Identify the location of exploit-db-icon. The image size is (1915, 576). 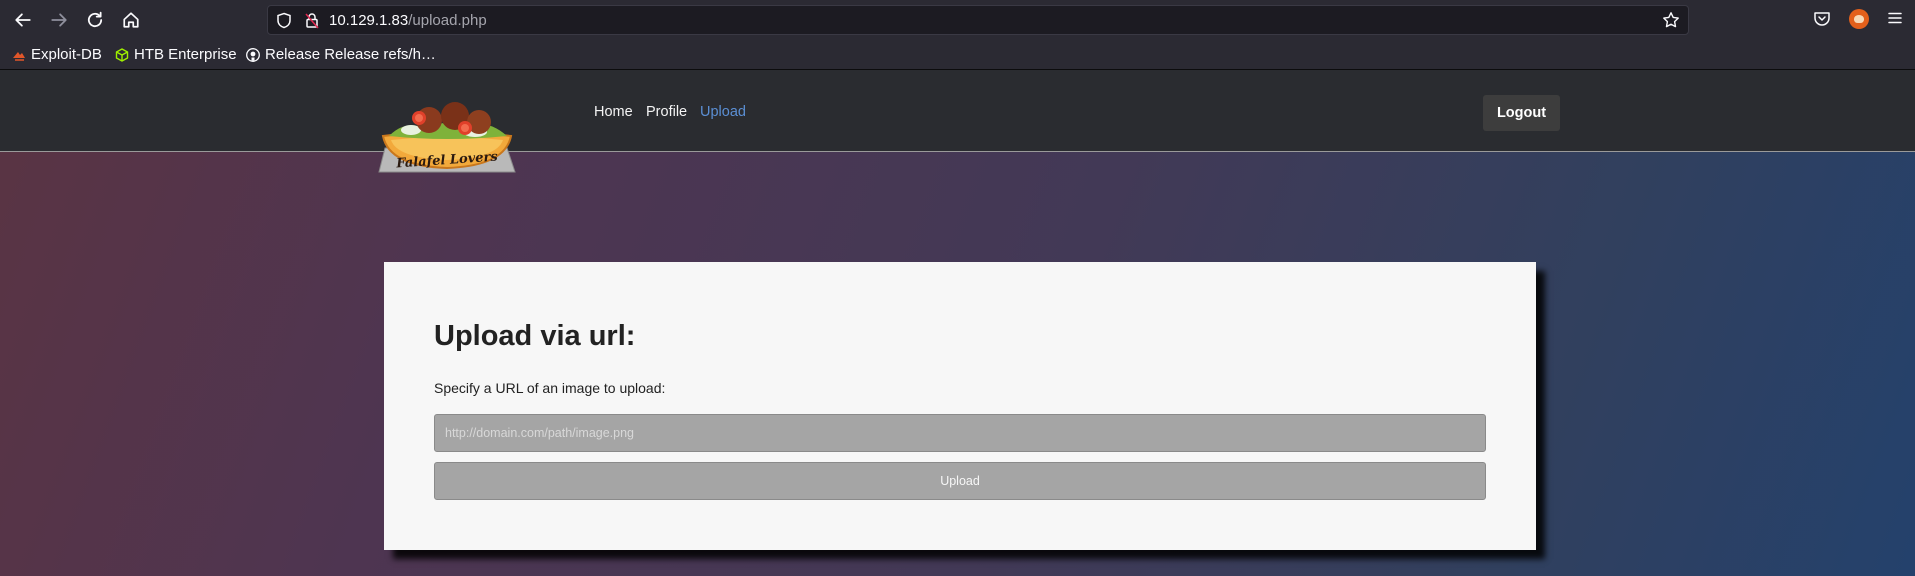
(19, 55).